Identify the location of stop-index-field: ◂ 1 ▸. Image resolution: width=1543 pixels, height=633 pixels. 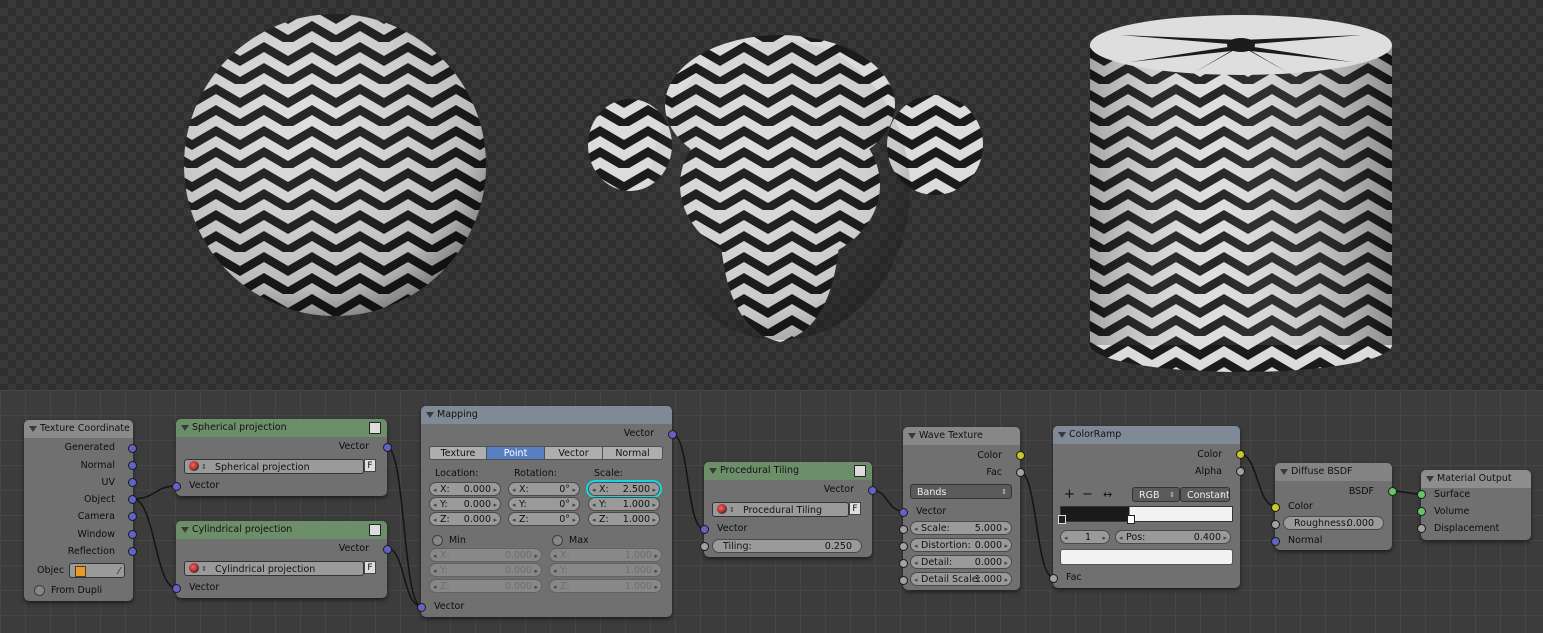
(1085, 537).